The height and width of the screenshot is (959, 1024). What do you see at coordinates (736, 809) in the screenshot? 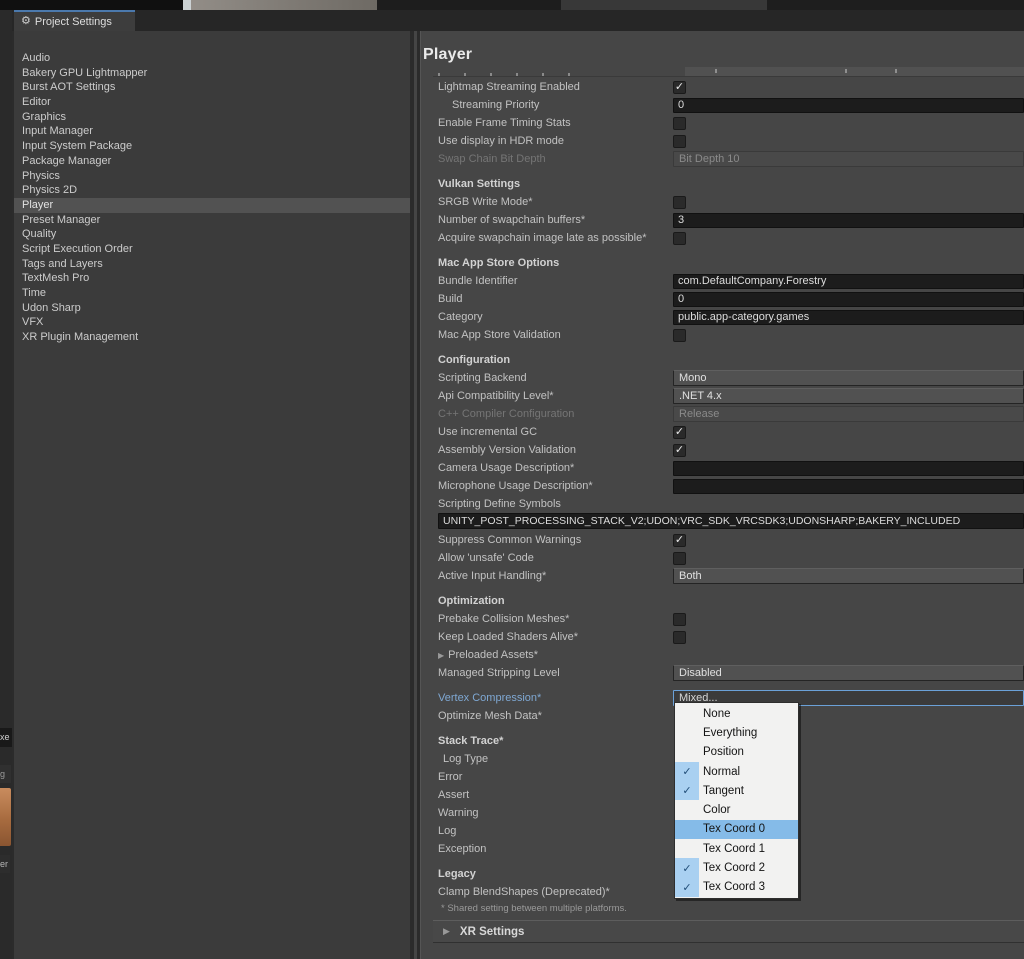
I see `dropdown-option-color: Color` at bounding box center [736, 809].